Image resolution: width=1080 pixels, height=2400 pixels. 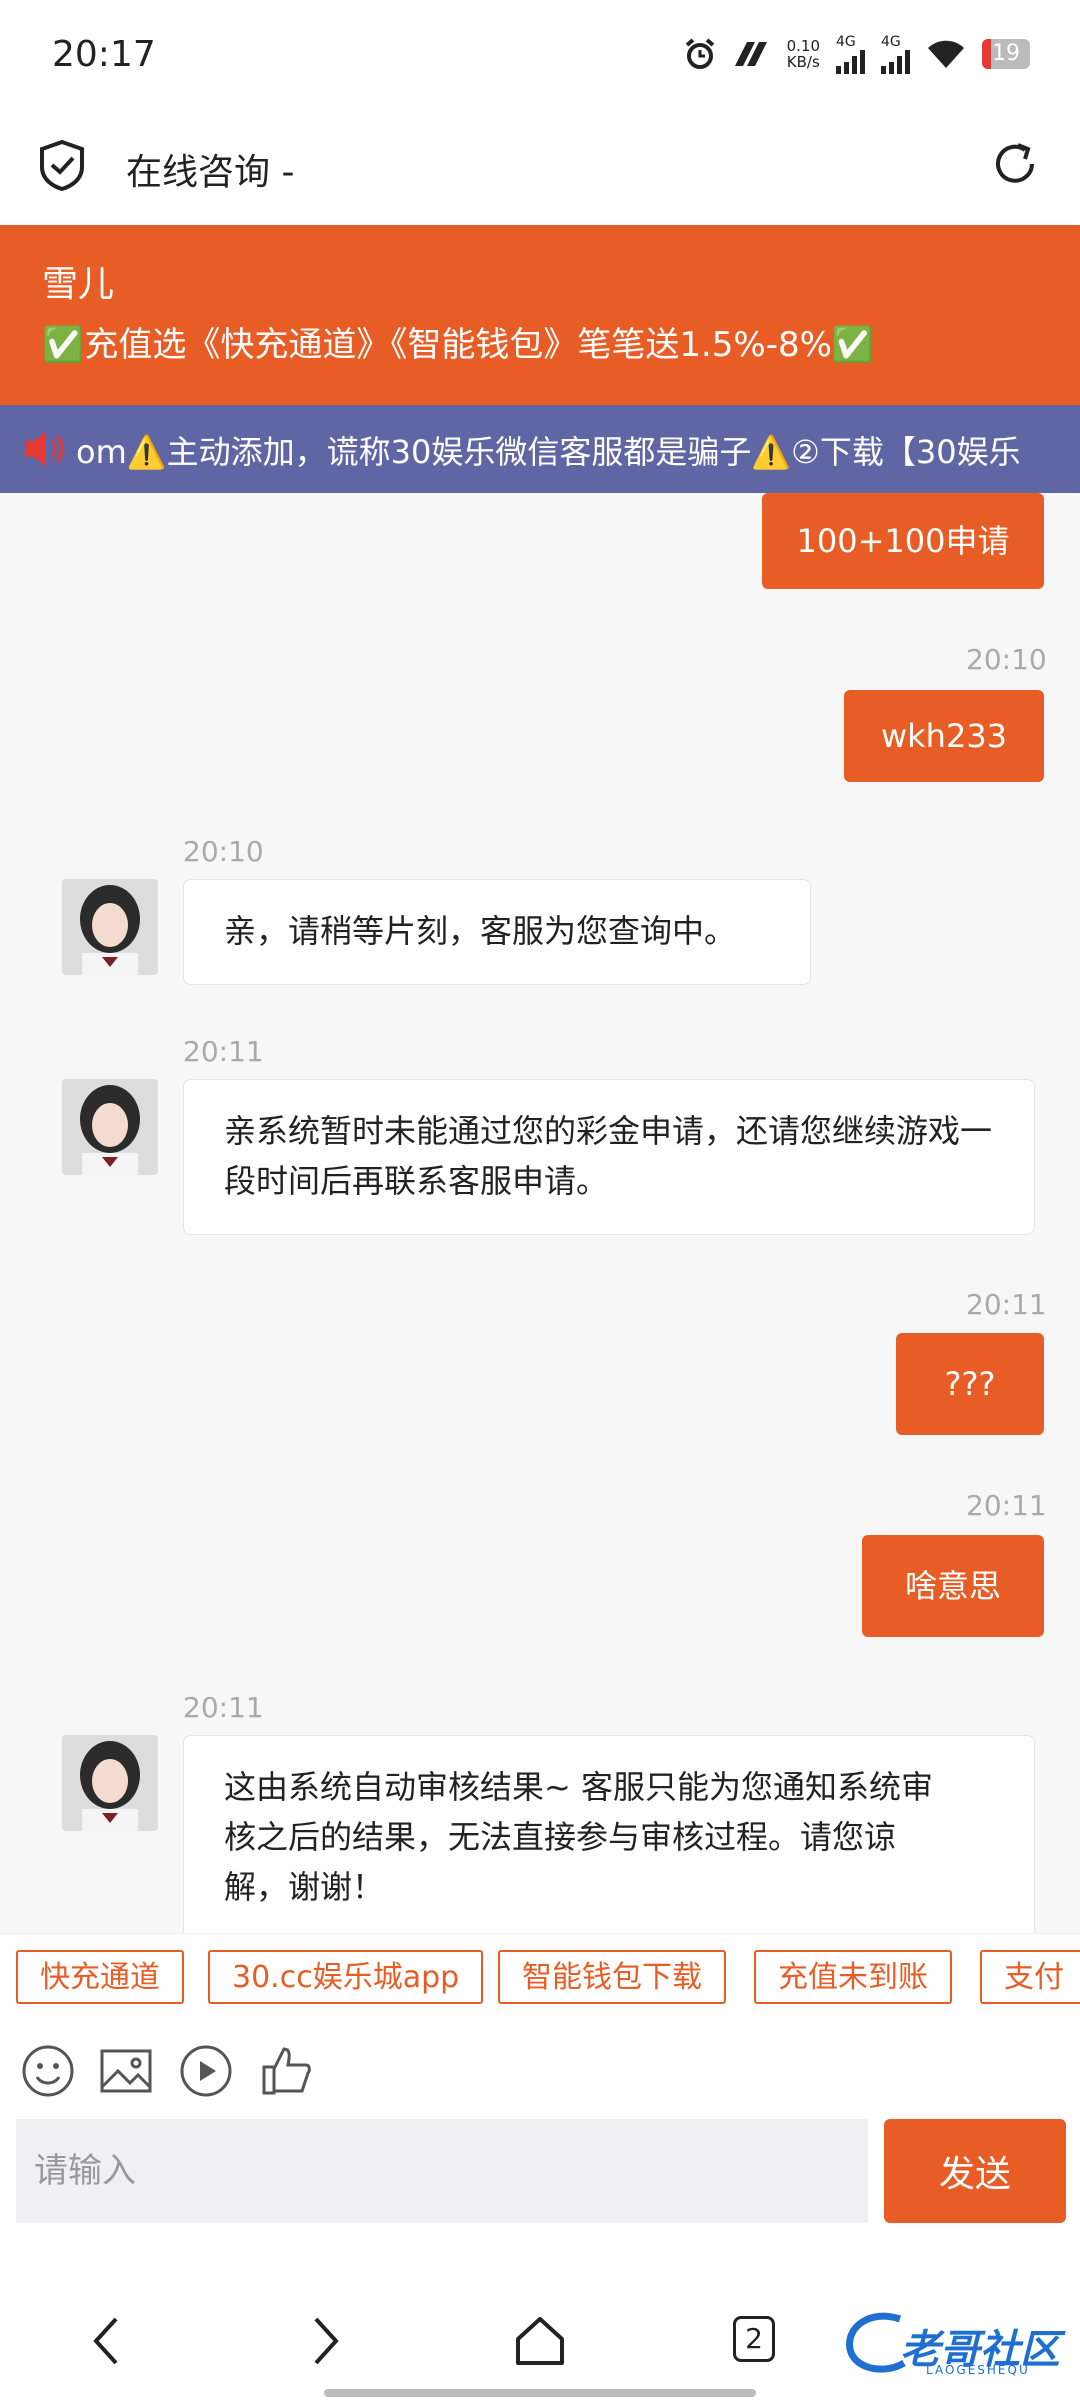 What do you see at coordinates (540, 2393) in the screenshot?
I see `home-indicator` at bounding box center [540, 2393].